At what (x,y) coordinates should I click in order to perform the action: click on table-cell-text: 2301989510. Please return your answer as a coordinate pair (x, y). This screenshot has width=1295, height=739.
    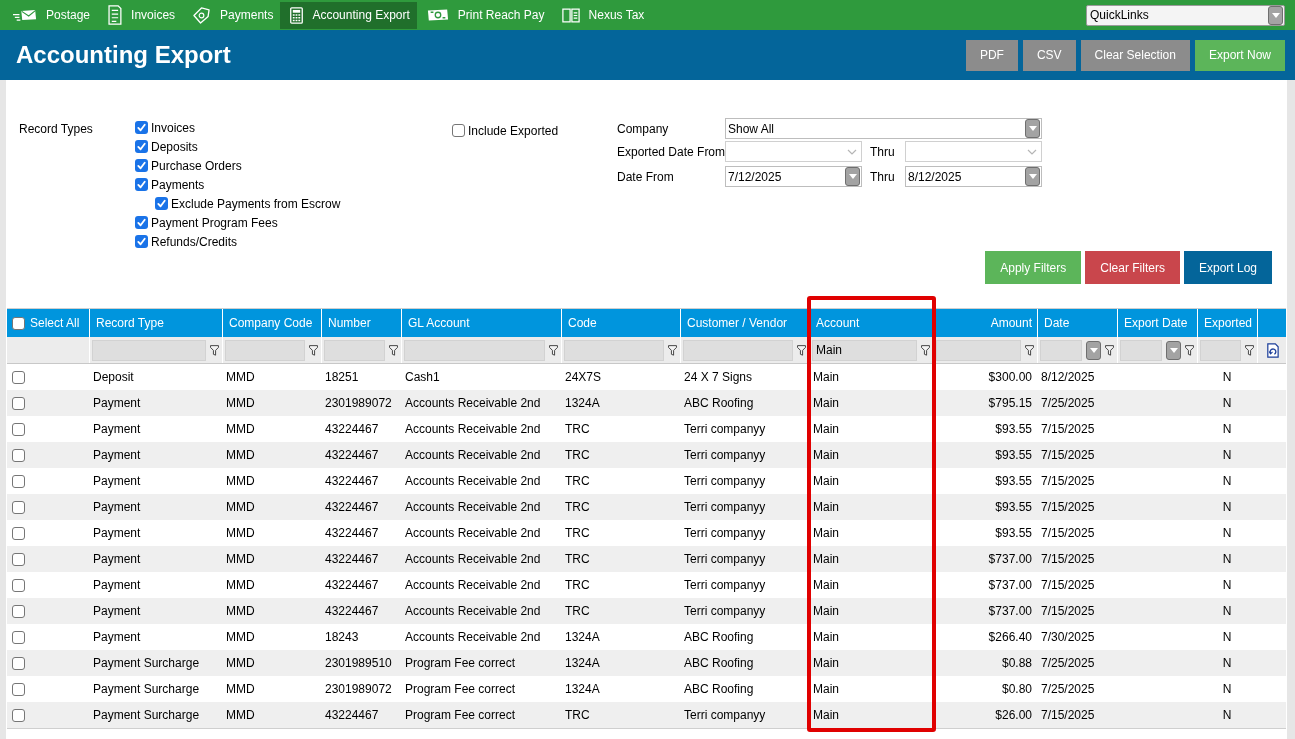
    Looking at the image, I should click on (358, 663).